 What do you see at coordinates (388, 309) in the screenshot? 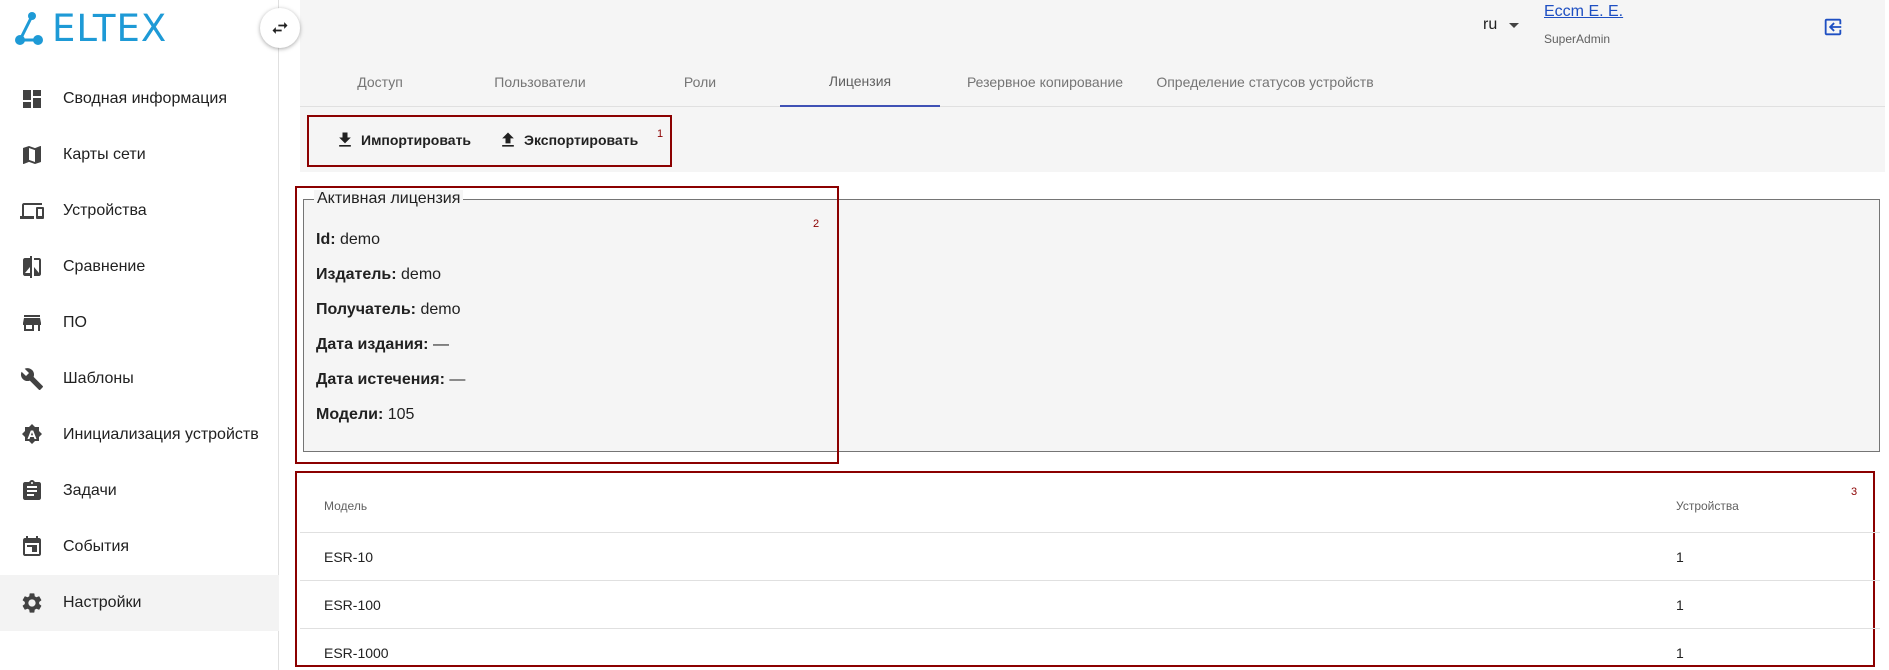
I see `license-recipient-row: Получатель: demo` at bounding box center [388, 309].